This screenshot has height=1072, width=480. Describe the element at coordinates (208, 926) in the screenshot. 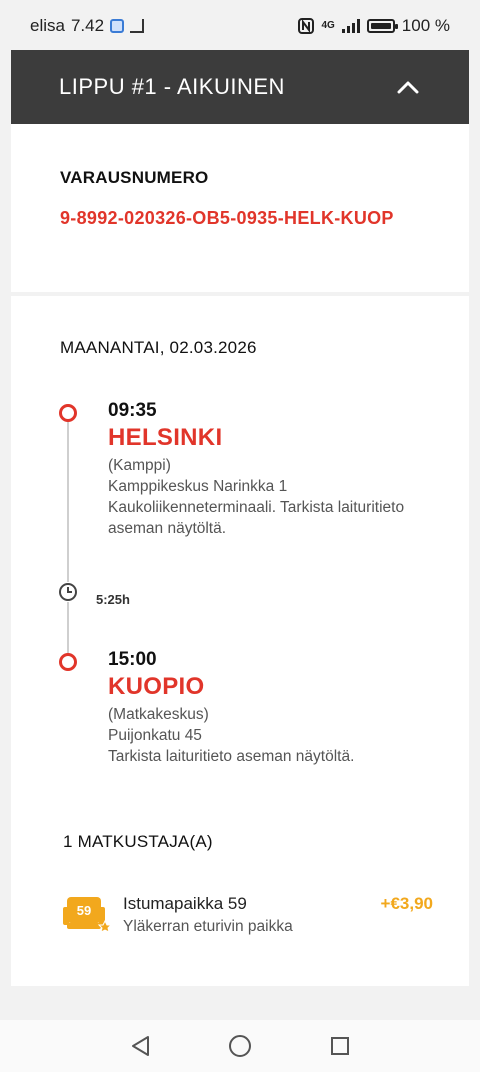

I see `seat-subtitle: Yläkerran eturivin paikka` at that location.